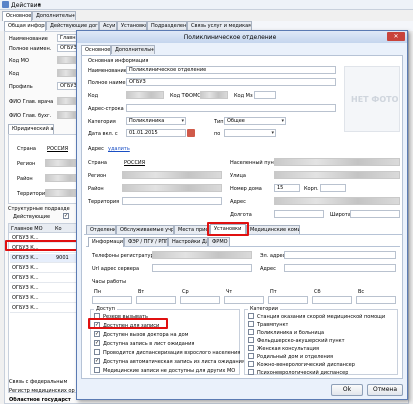 Image resolution: width=413 pixels, height=404 pixels. Describe the element at coordinates (26, 149) in the screenshot. I see `label-country: Страна` at that location.